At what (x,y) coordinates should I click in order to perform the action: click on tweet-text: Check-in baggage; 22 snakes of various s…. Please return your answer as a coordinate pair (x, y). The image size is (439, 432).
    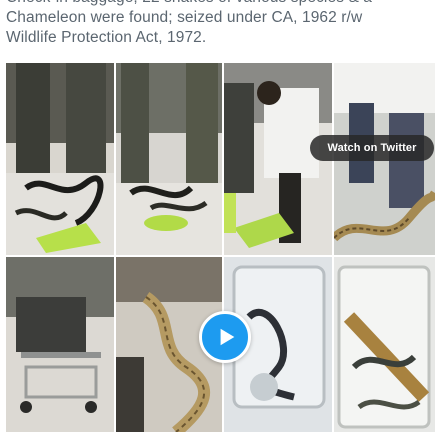
    Looking at the image, I should click on (221, 24).